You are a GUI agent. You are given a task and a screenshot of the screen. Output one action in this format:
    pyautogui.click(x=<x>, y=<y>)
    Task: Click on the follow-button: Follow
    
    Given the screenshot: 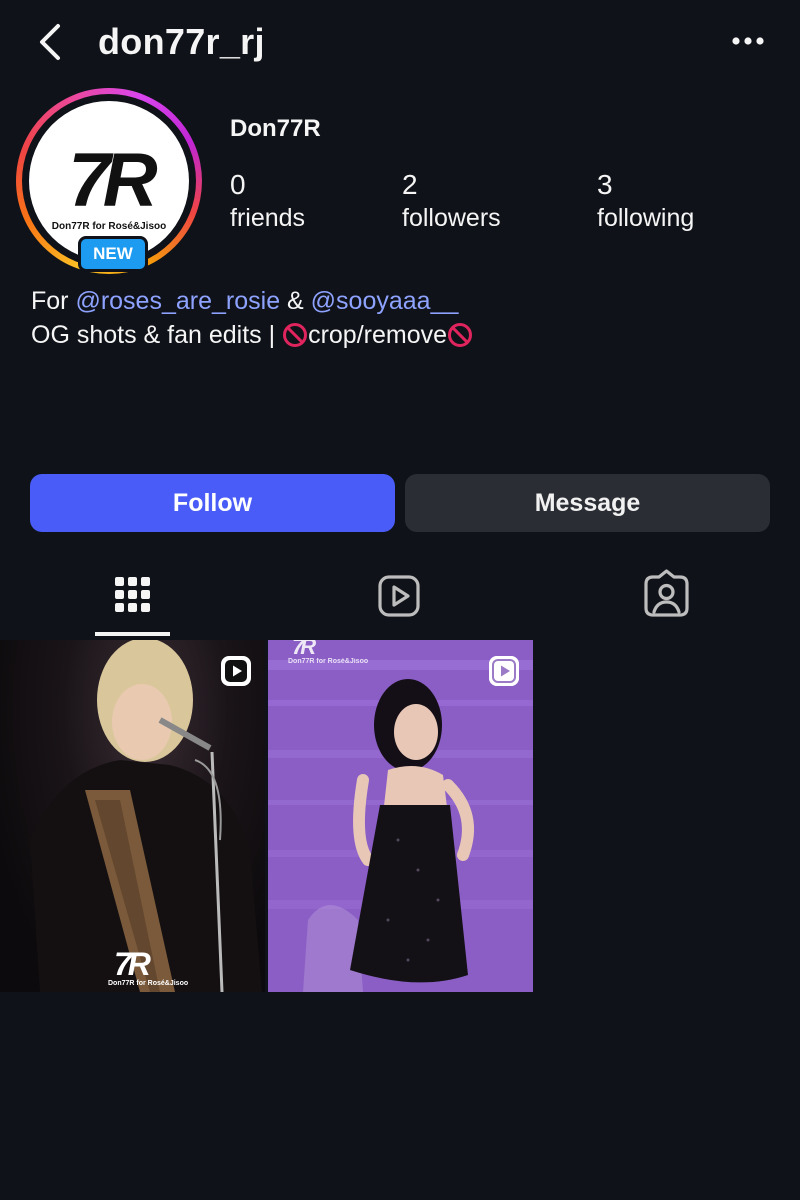 What is the action you would take?
    pyautogui.click(x=212, y=503)
    